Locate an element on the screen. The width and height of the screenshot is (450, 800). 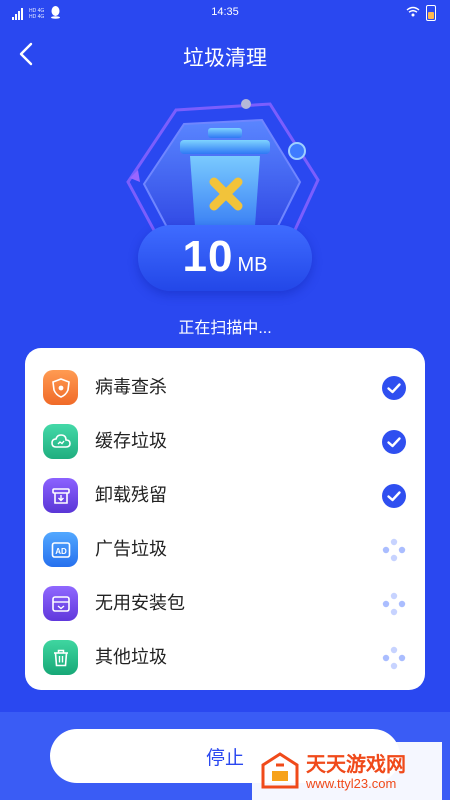
scan-item-packages: 无用安装包 is located at coordinates (225, 601).